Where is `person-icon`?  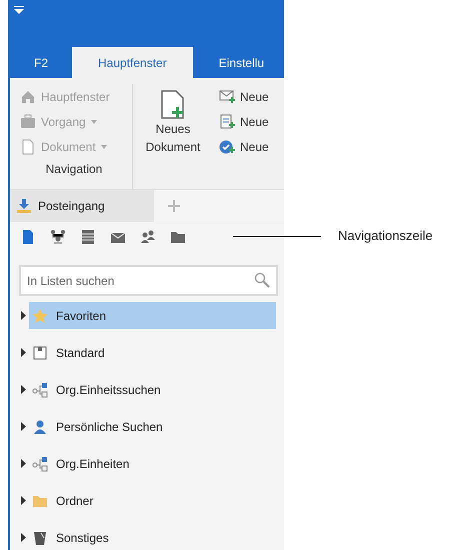
person-icon is located at coordinates (40, 426).